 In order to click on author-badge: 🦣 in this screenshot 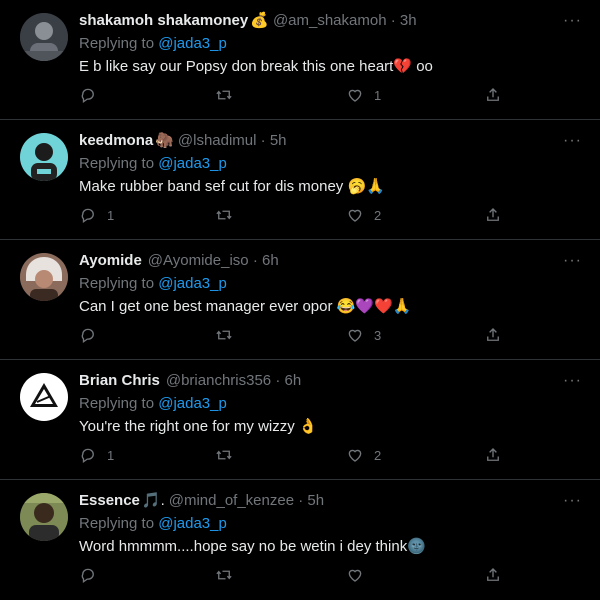, I will do `click(164, 140)`.